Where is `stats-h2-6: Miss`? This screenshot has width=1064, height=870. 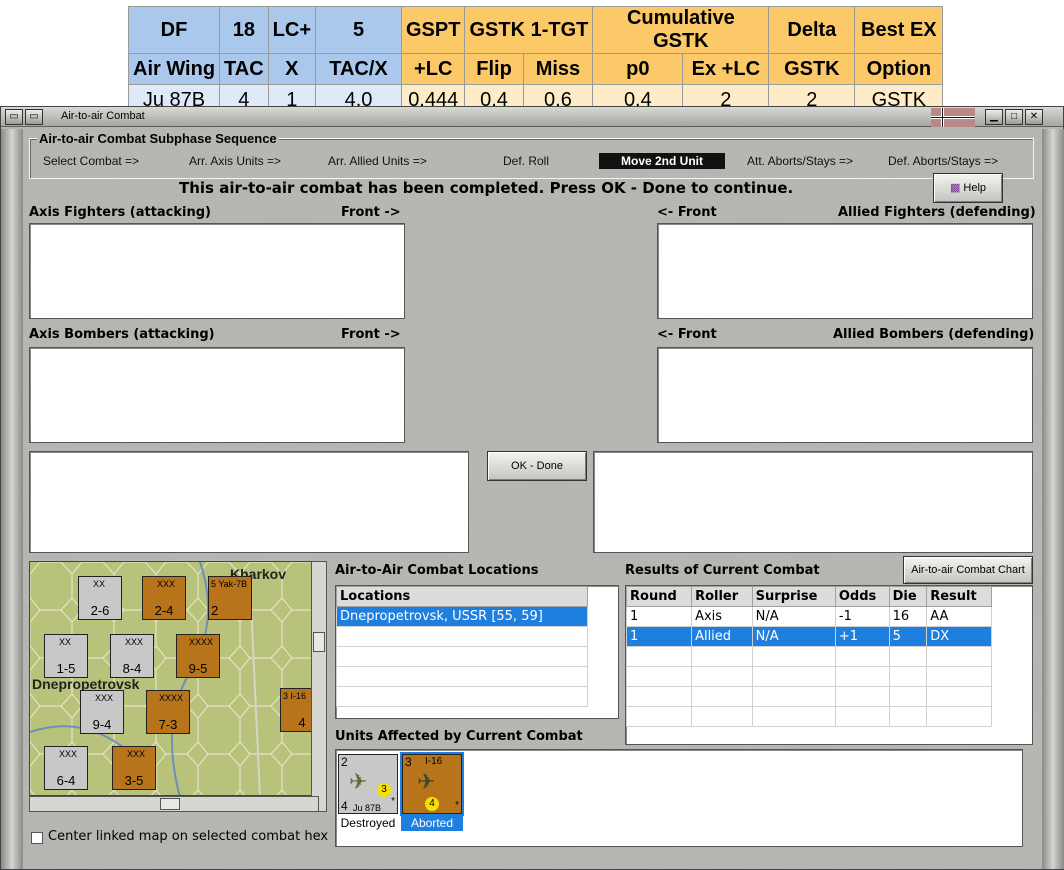
stats-h2-6: Miss is located at coordinates (558, 69).